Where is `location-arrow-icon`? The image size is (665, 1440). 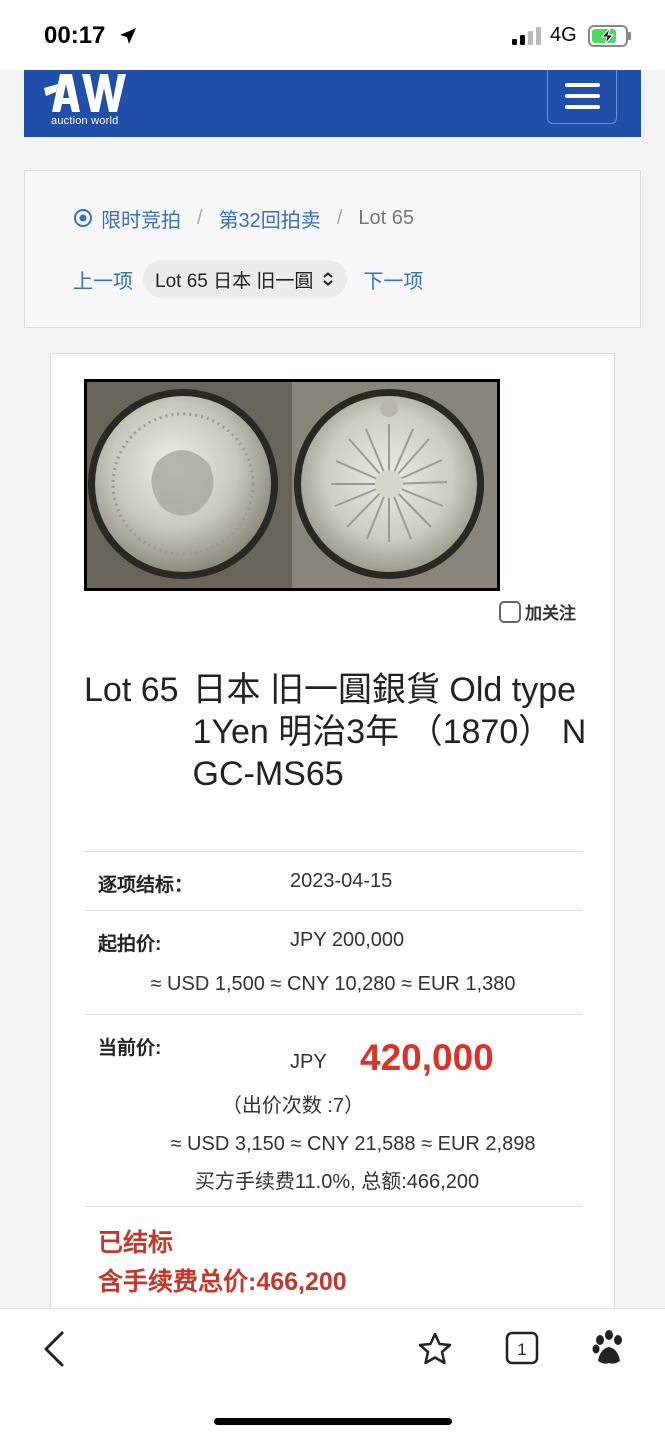
location-arrow-icon is located at coordinates (128, 36).